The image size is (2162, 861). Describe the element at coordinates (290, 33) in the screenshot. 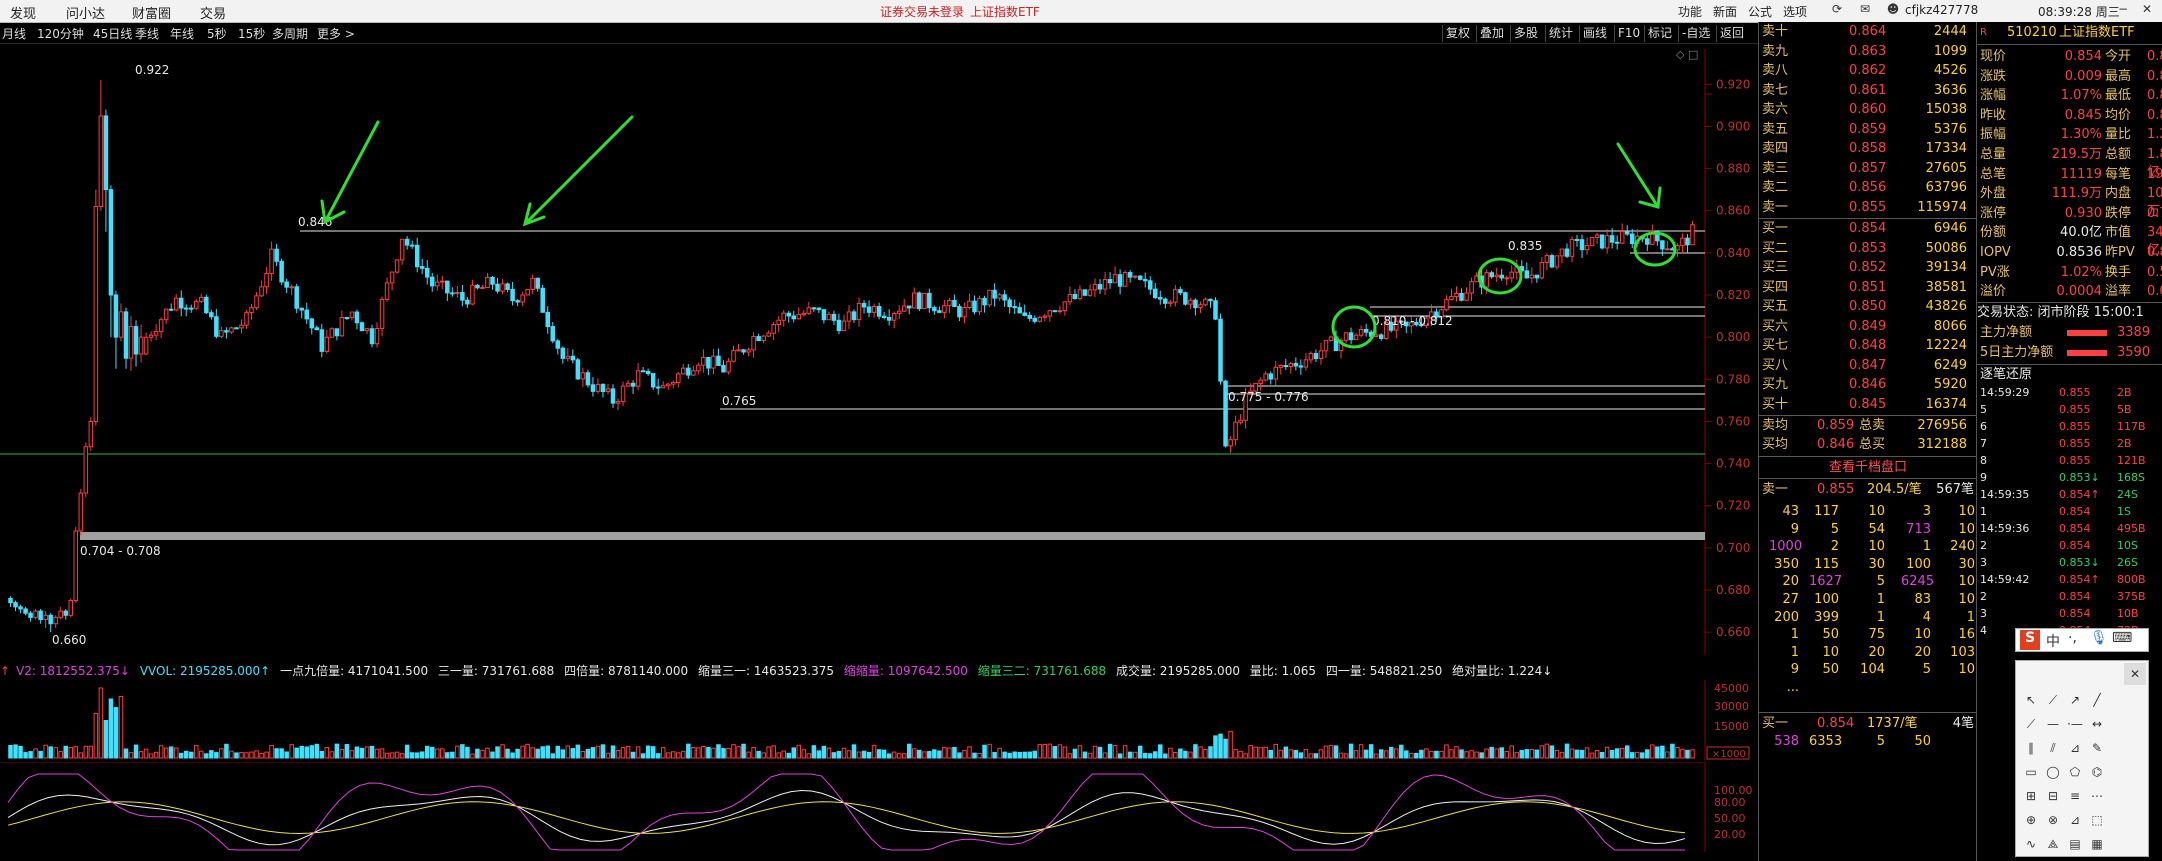

I see `period-multi: 多周期` at that location.